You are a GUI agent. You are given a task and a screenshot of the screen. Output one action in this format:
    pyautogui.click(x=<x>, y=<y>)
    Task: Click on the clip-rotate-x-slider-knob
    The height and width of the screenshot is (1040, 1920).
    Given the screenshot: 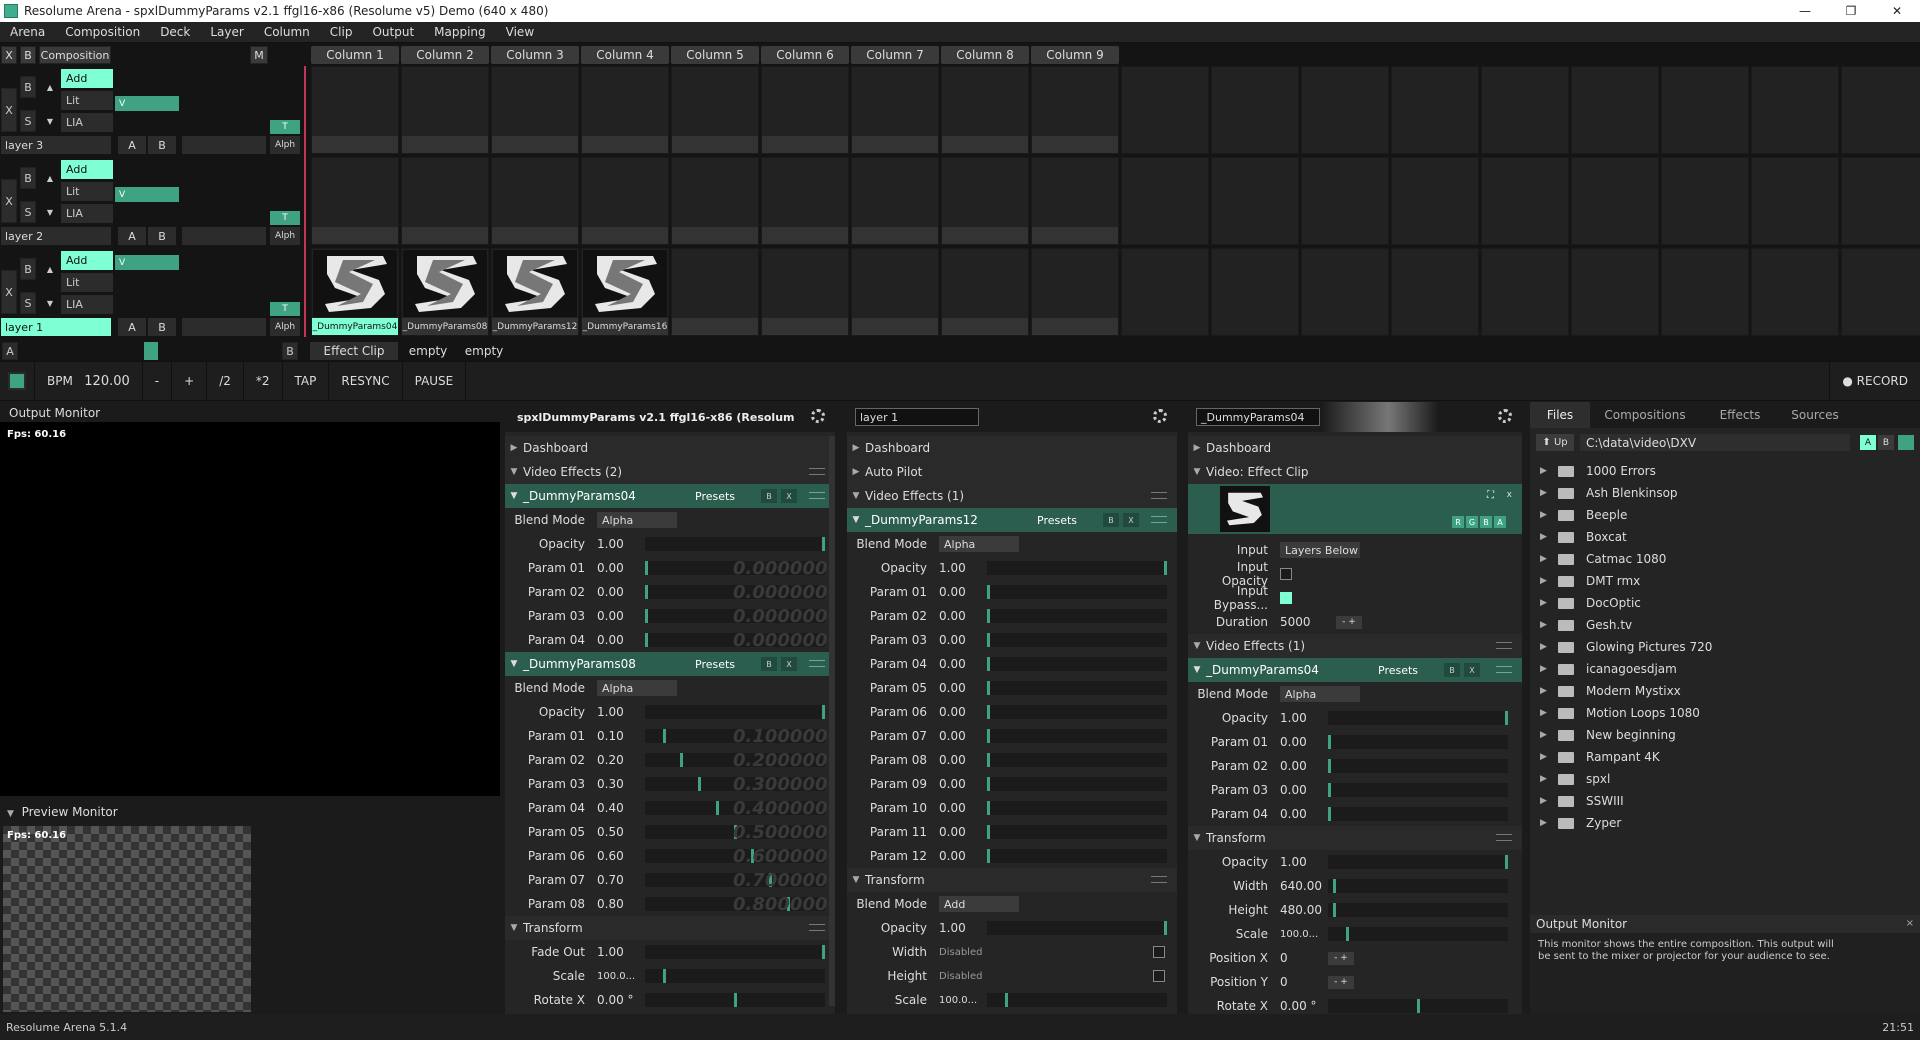 What is the action you would take?
    pyautogui.click(x=1418, y=1006)
    